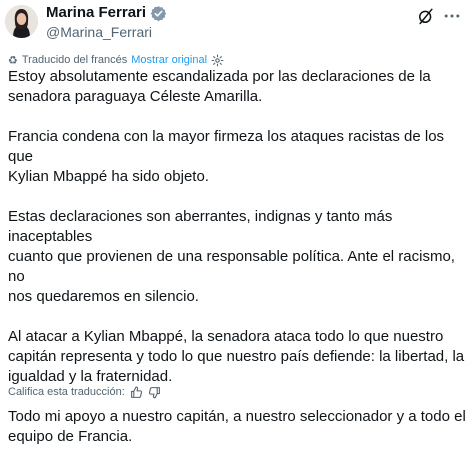 The width and height of the screenshot is (472, 467). Describe the element at coordinates (452, 16) in the screenshot. I see `more-options-icon` at that location.